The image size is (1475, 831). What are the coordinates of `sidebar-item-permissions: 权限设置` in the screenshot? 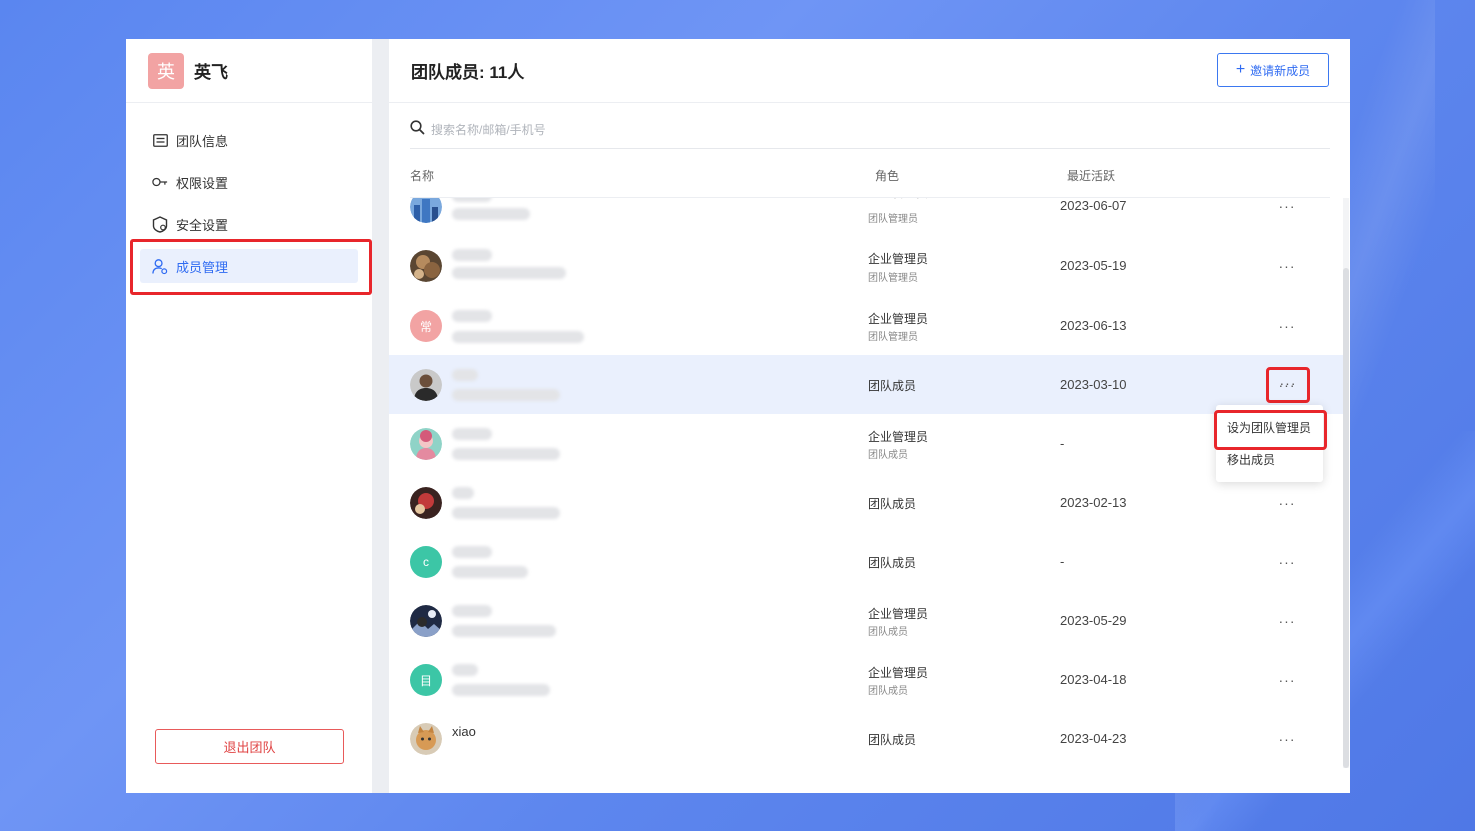 It's located at (249, 182).